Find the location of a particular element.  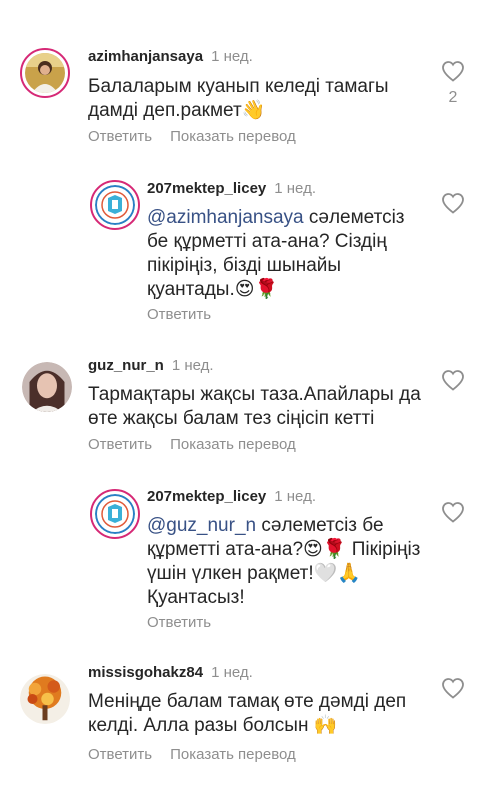

username: guz_nur_n is located at coordinates (126, 365).